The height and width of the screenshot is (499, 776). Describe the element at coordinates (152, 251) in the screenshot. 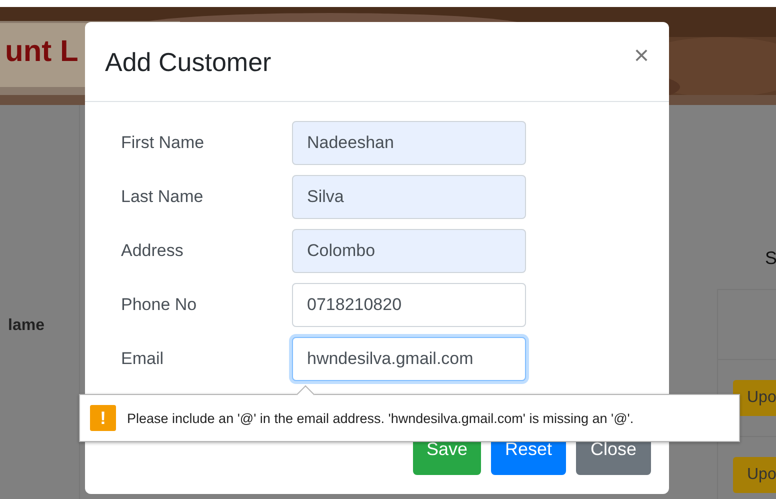

I see `field-label: Address` at that location.